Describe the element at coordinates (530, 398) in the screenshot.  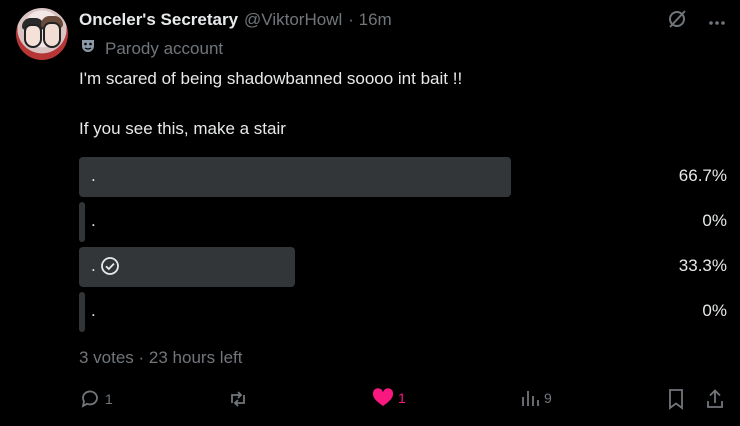
I see `views-icon` at that location.